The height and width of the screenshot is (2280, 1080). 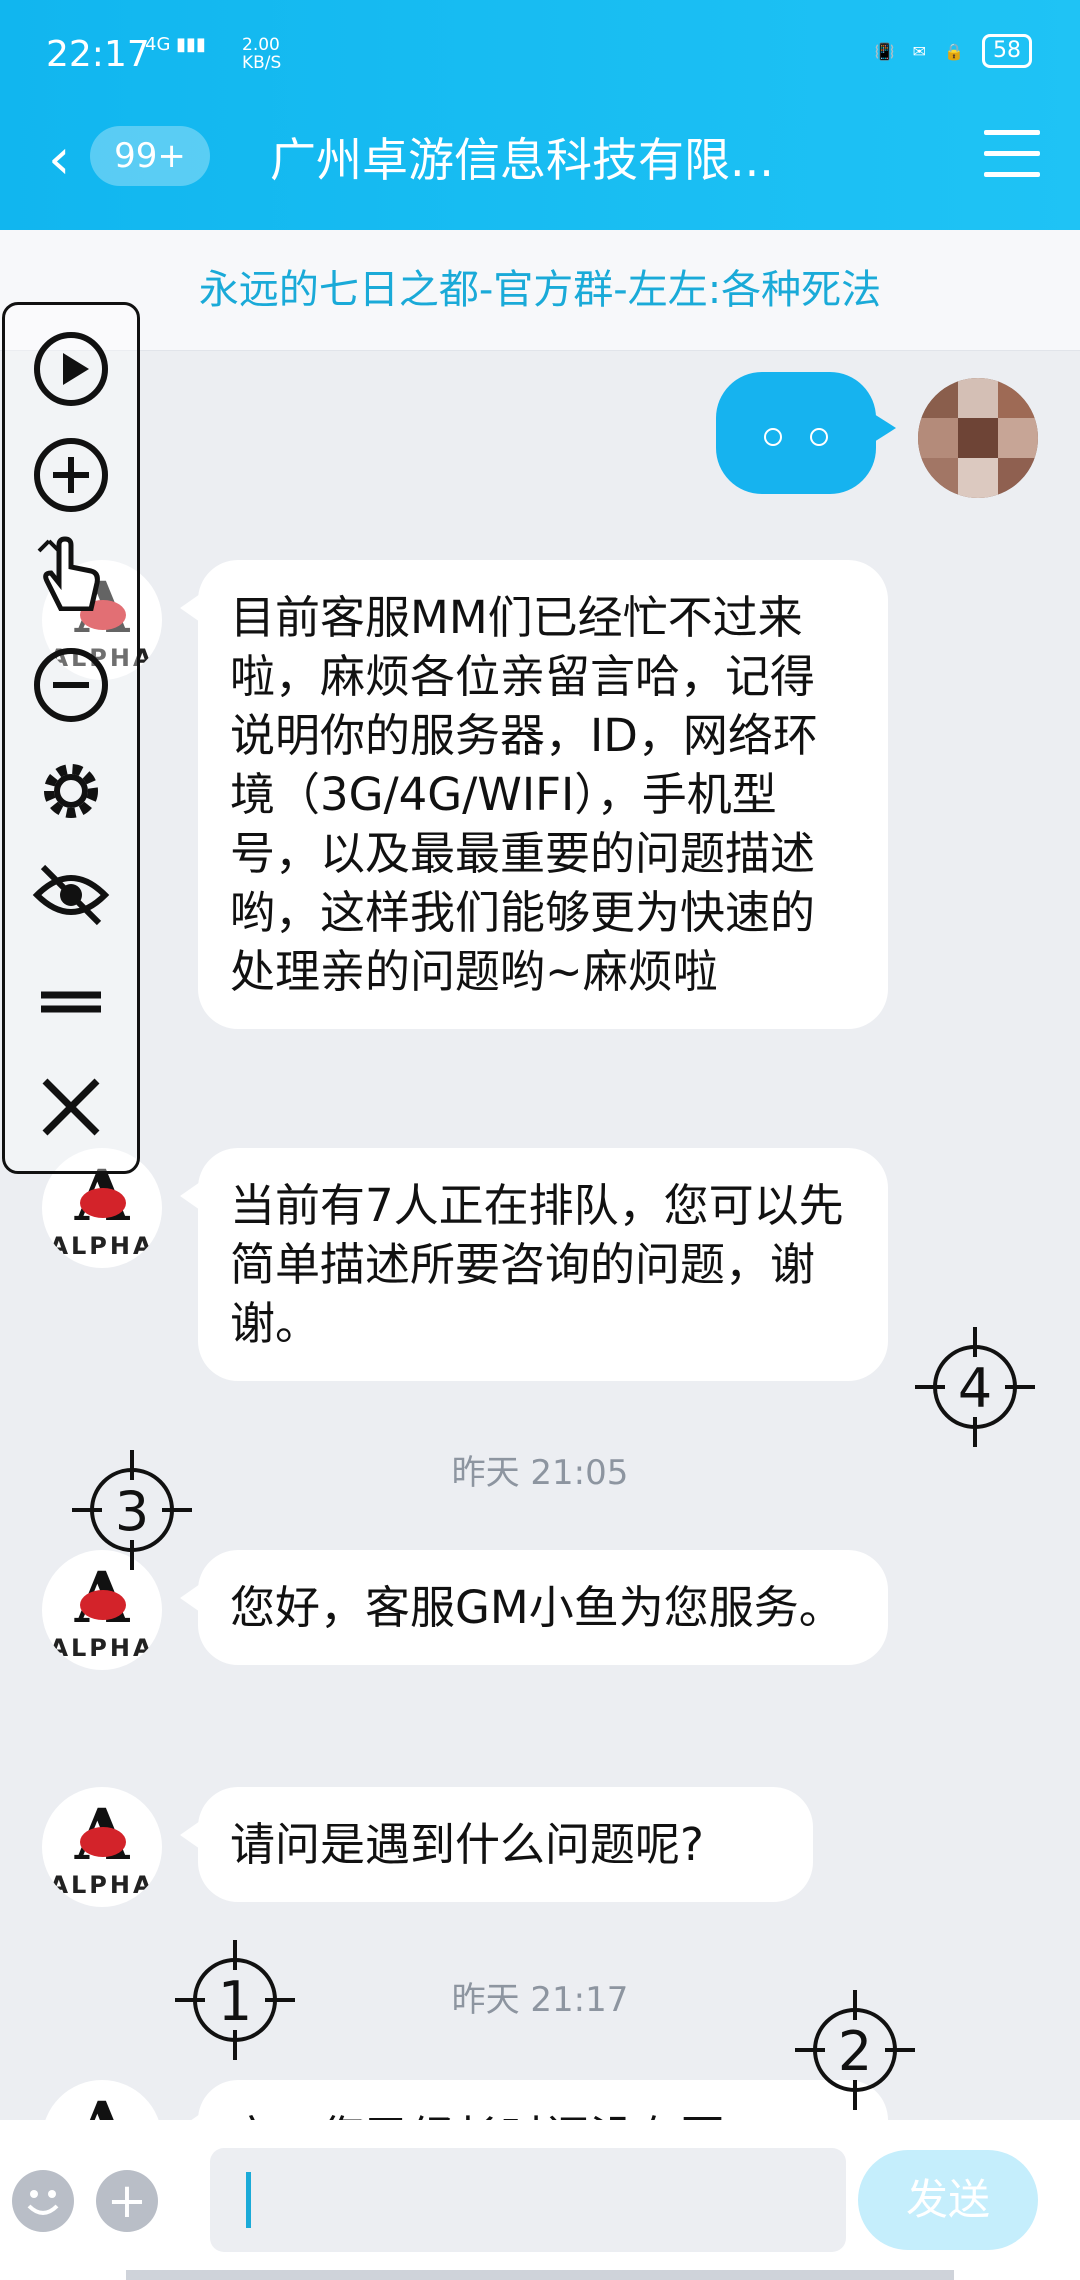 I want to click on target-marker-1: 1, so click(x=235, y=2000).